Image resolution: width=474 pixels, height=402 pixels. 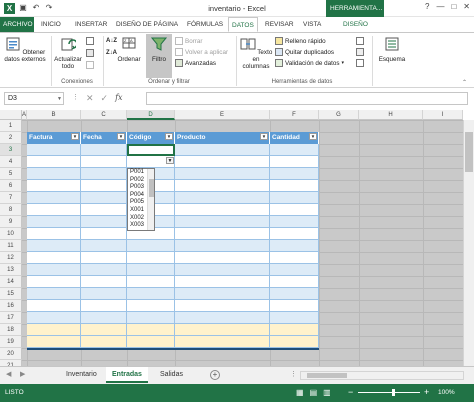 What do you see at coordinates (151, 138) in the screenshot?
I see `table-header-codigo: Código ▼` at bounding box center [151, 138].